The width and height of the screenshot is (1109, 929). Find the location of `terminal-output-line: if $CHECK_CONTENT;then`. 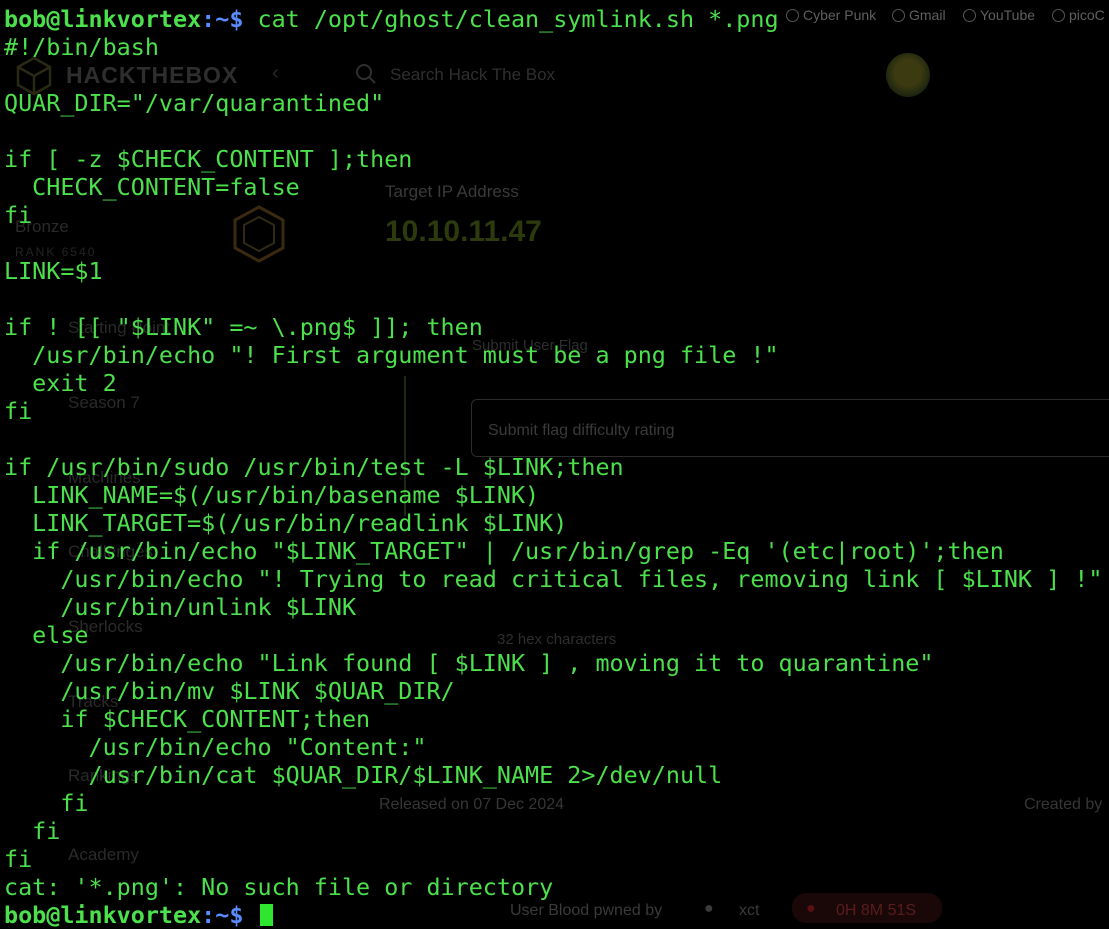

terminal-output-line: if $CHECK_CONTENT;then is located at coordinates (187, 719).